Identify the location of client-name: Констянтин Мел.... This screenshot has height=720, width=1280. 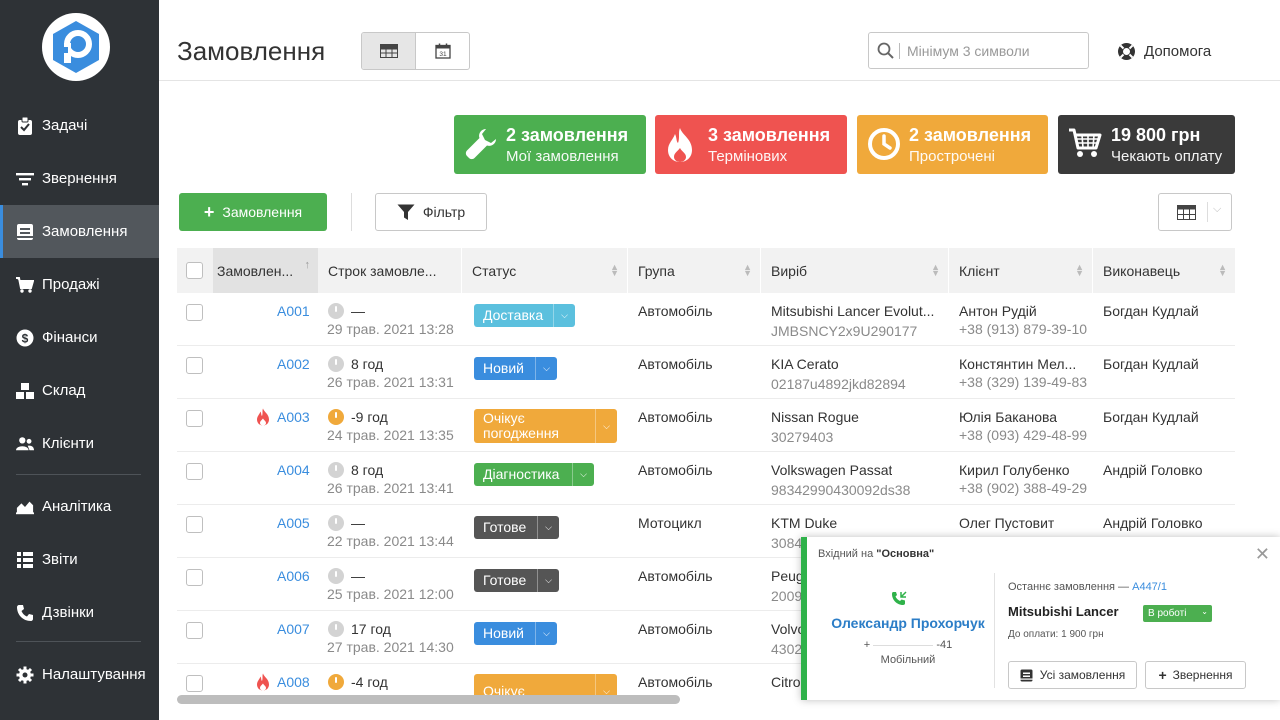
(1017, 364).